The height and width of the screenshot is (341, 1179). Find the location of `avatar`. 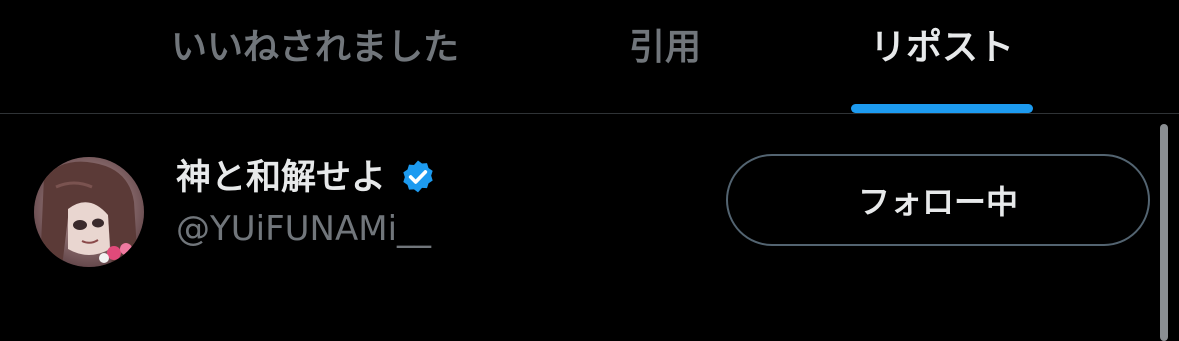

avatar is located at coordinates (89, 212).